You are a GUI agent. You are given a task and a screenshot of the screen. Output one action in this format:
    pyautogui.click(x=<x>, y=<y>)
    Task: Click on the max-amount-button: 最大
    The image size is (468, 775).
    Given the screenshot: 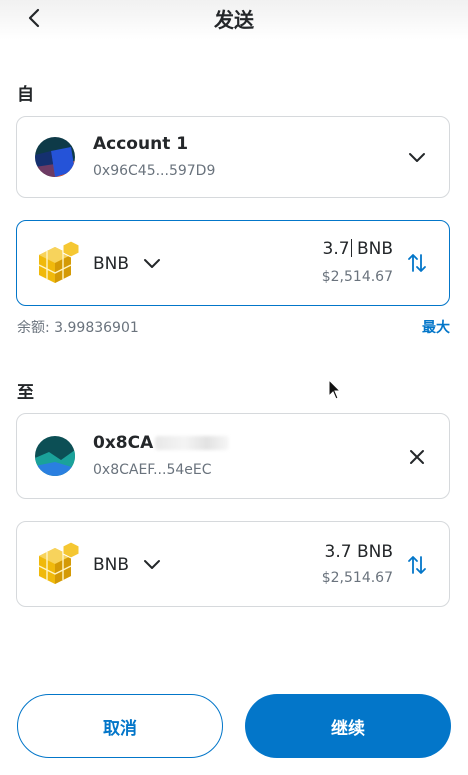 What is the action you would take?
    pyautogui.click(x=436, y=327)
    